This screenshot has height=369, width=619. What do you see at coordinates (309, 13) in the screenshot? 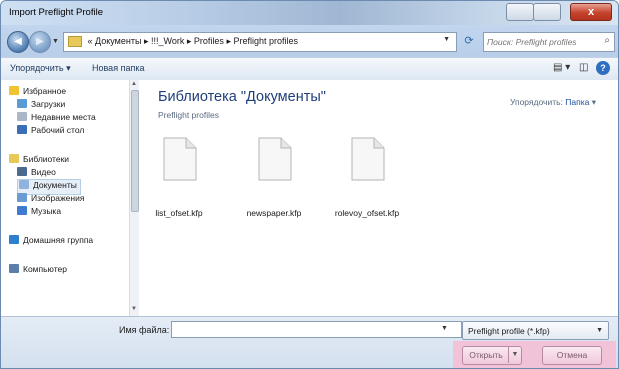
I see `title-bar: Import Preflight Profile x` at bounding box center [309, 13].